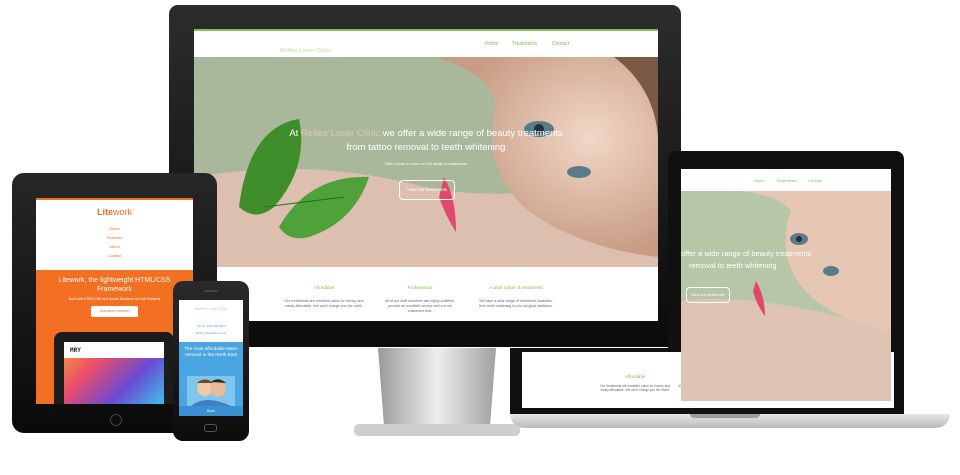  What do you see at coordinates (116, 420) in the screenshot?
I see `tablet-home-button` at bounding box center [116, 420].